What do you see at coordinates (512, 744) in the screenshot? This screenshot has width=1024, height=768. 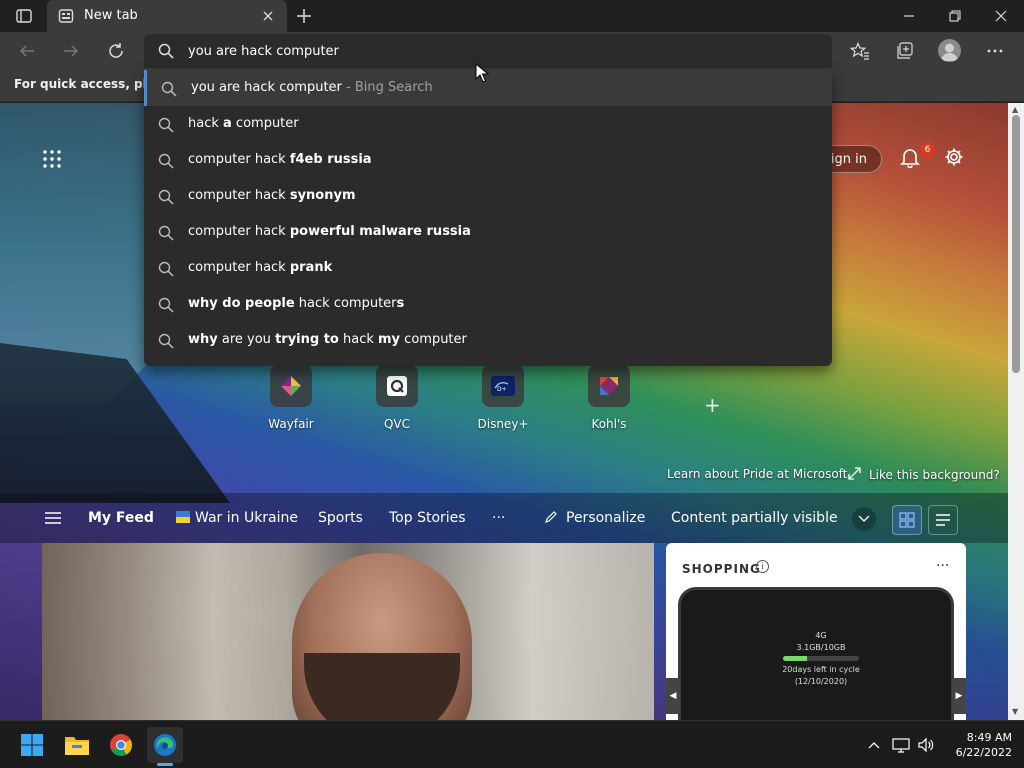 I see `taskbar: 8:49 AM 6/22/2022` at bounding box center [512, 744].